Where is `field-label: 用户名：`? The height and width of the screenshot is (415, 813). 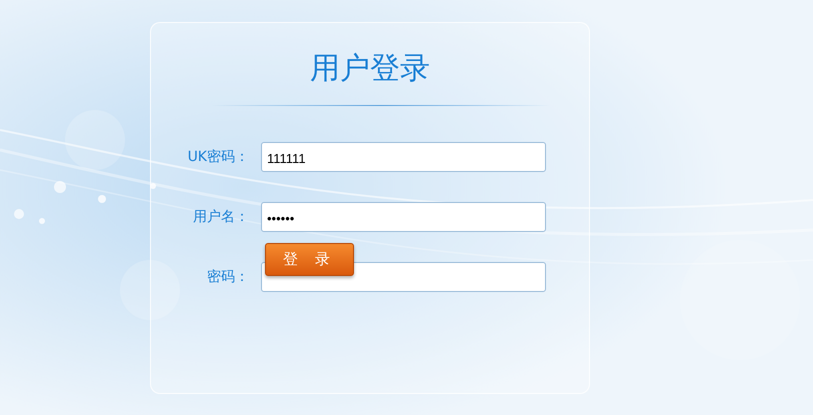
field-label: 用户名： is located at coordinates (220, 217).